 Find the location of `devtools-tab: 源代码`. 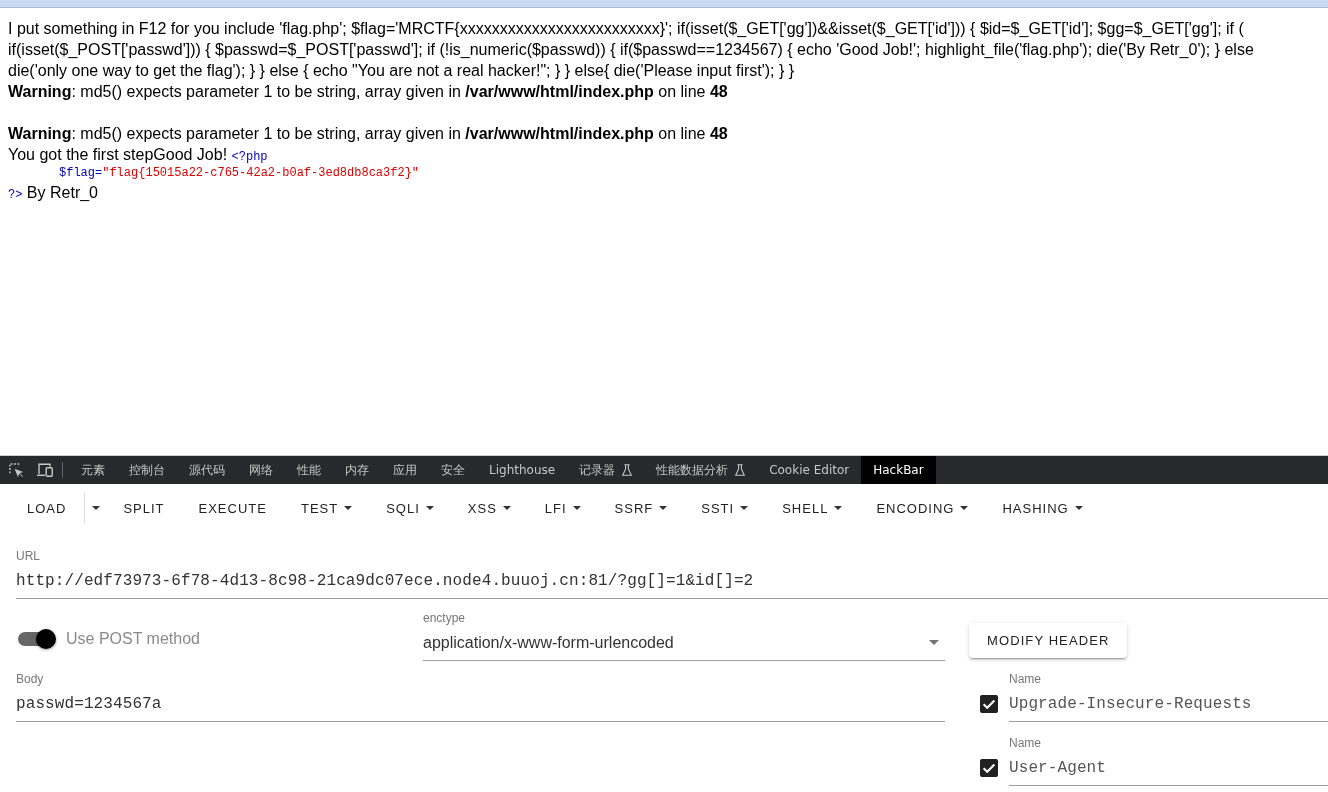

devtools-tab: 源代码 is located at coordinates (207, 470).